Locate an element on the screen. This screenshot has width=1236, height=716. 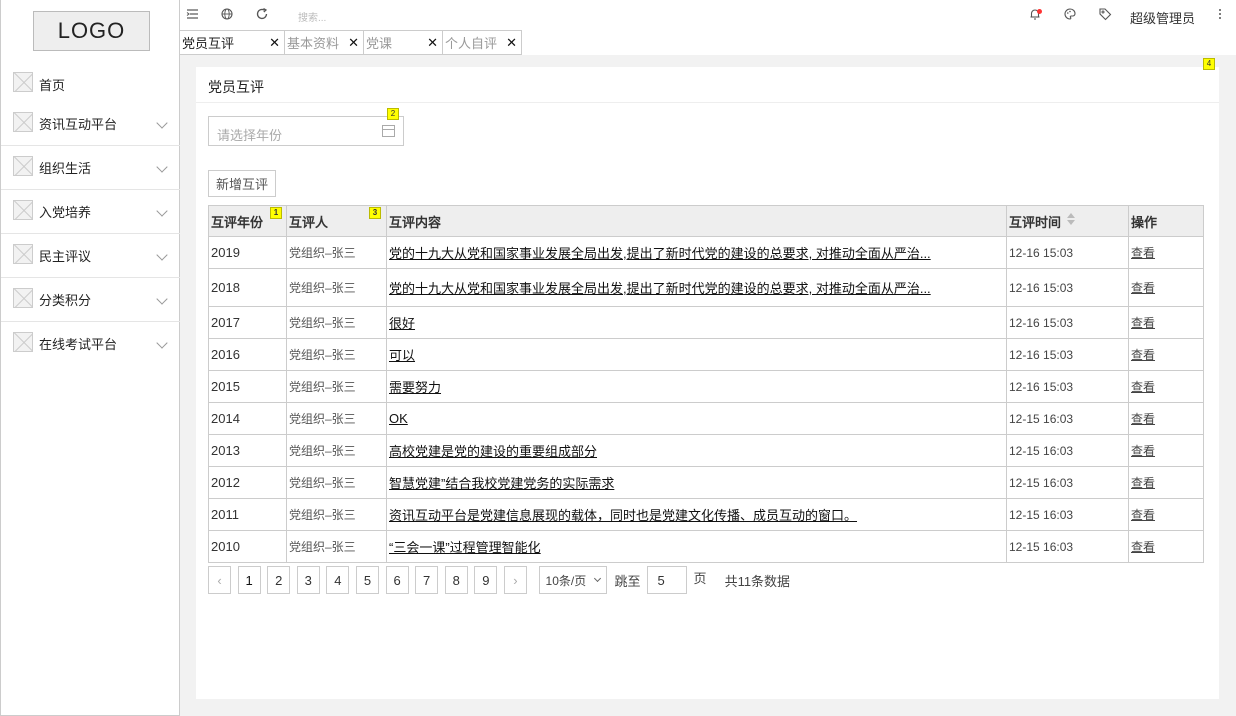
cell-content: 需要努力 is located at coordinates (696, 386).